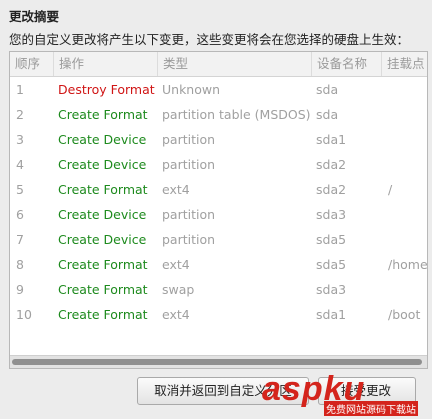 The height and width of the screenshot is (419, 432). Describe the element at coordinates (218, 239) in the screenshot. I see `table-row: 7 Create Device partition sda5` at that location.